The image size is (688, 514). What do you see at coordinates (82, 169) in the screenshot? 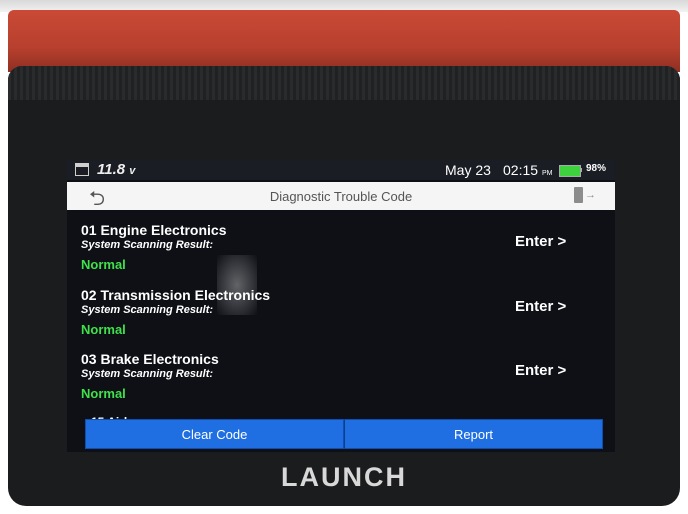
I see `calendar-icon` at bounding box center [82, 169].